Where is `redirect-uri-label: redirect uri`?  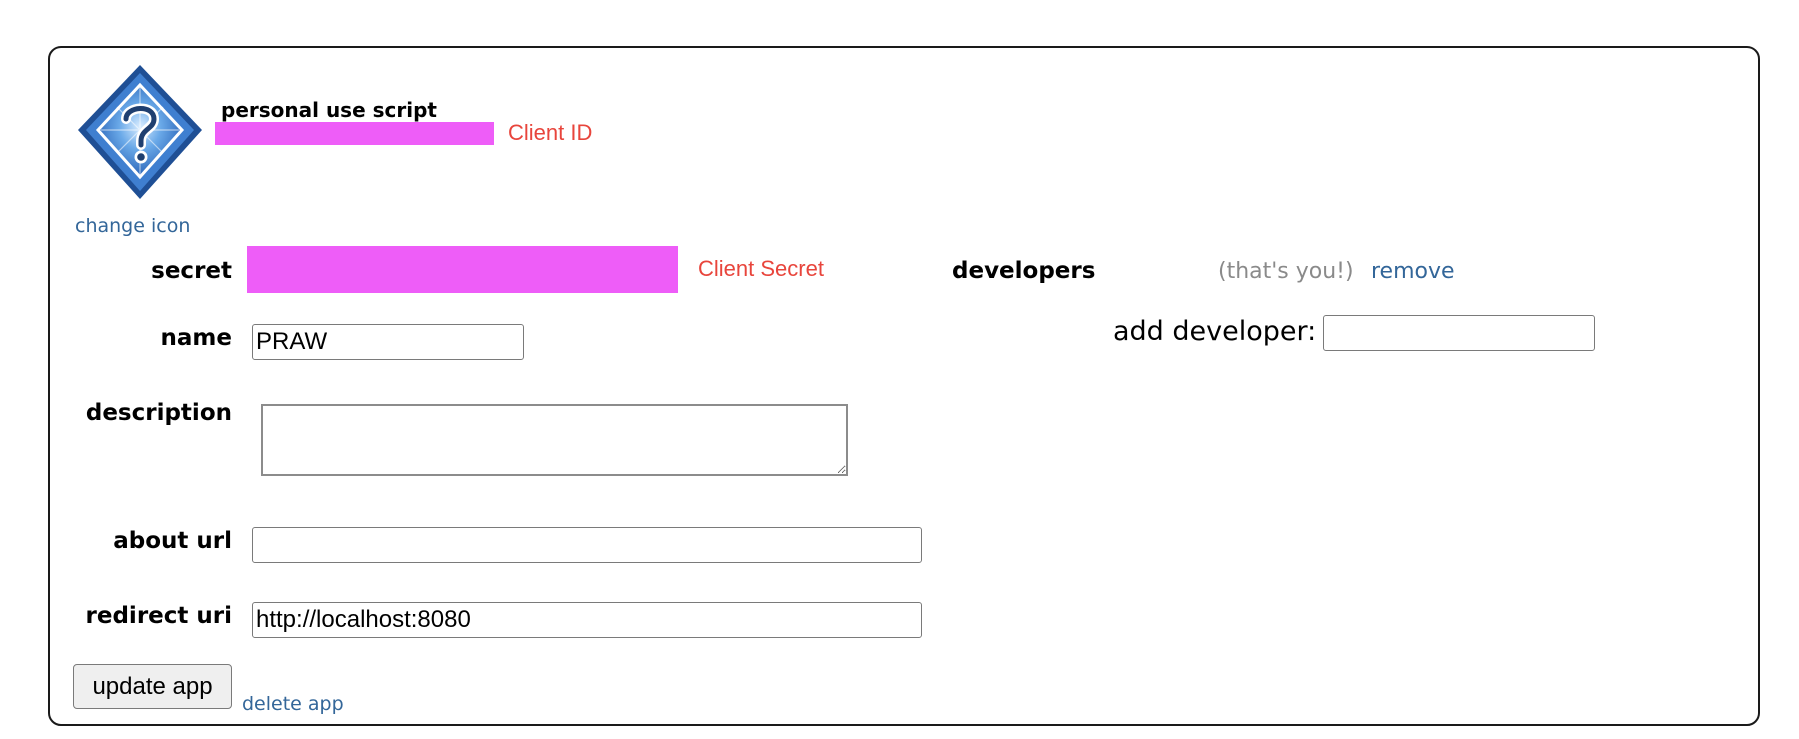 redirect-uri-label: redirect uri is located at coordinates (158, 616).